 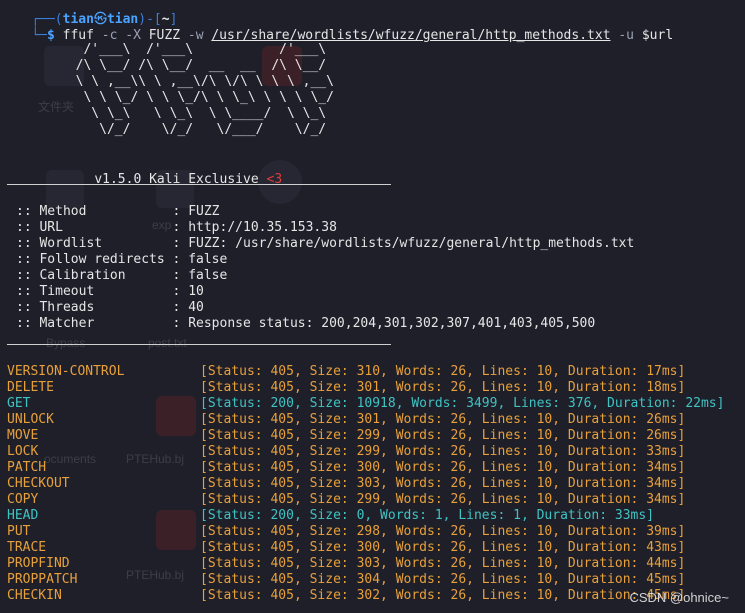 What do you see at coordinates (19, 403) in the screenshot?
I see `result-method: GET` at bounding box center [19, 403].